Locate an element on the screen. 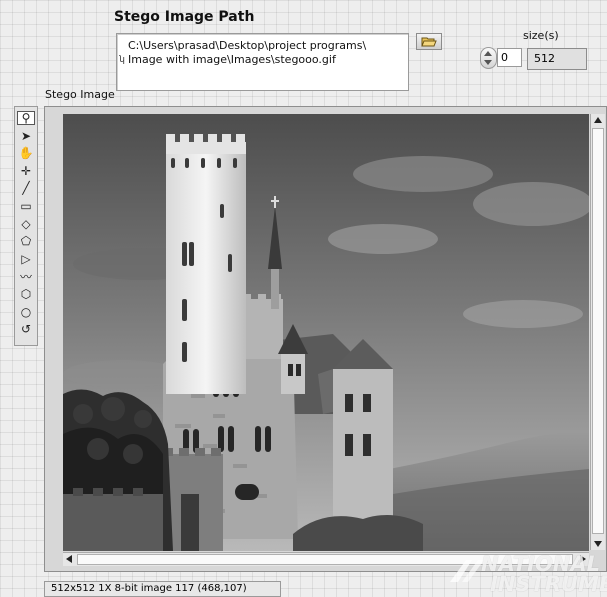 This screenshot has height=597, width=607. rotated-rectangle-tool: ◇ is located at coordinates (26, 224).